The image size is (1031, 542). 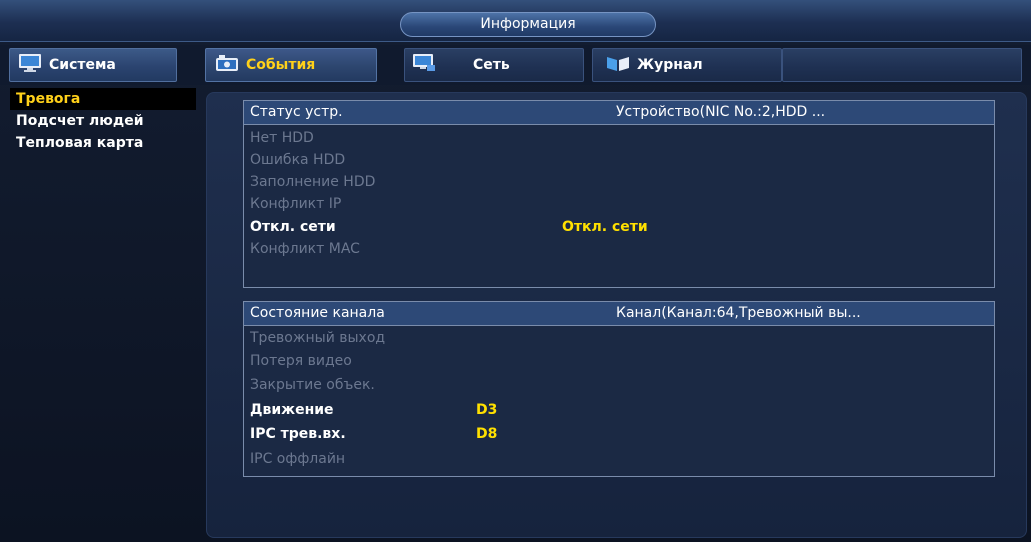 I want to click on status-label: Заполнение HDD, so click(x=313, y=182).